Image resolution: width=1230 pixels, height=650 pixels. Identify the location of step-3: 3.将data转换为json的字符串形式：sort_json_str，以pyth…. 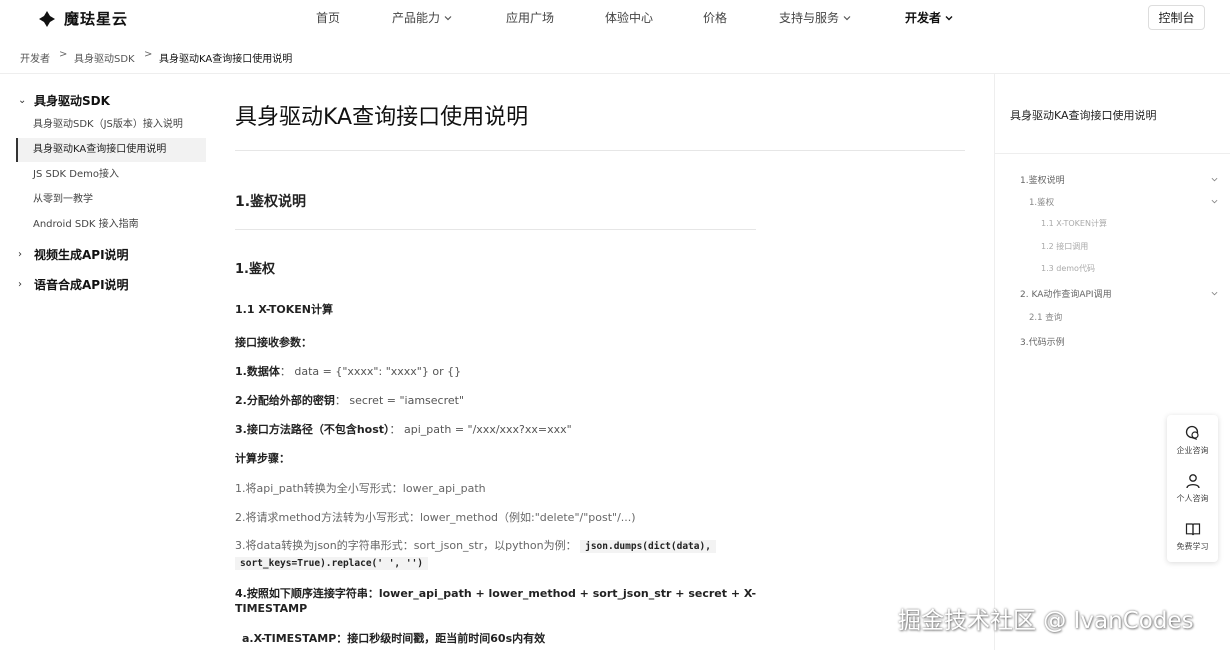
(475, 545).